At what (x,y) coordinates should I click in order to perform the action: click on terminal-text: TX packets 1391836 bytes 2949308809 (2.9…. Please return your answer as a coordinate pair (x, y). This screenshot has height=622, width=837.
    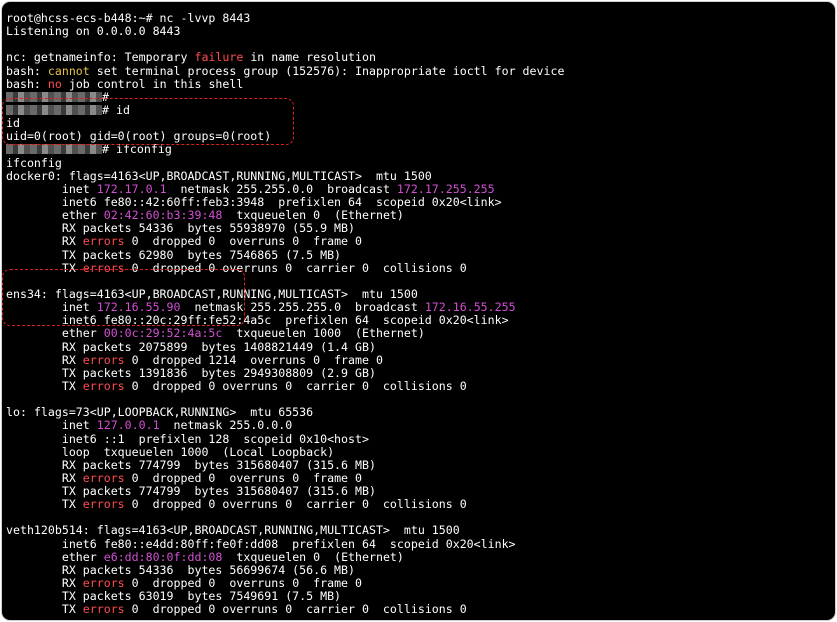
    Looking at the image, I should click on (191, 372).